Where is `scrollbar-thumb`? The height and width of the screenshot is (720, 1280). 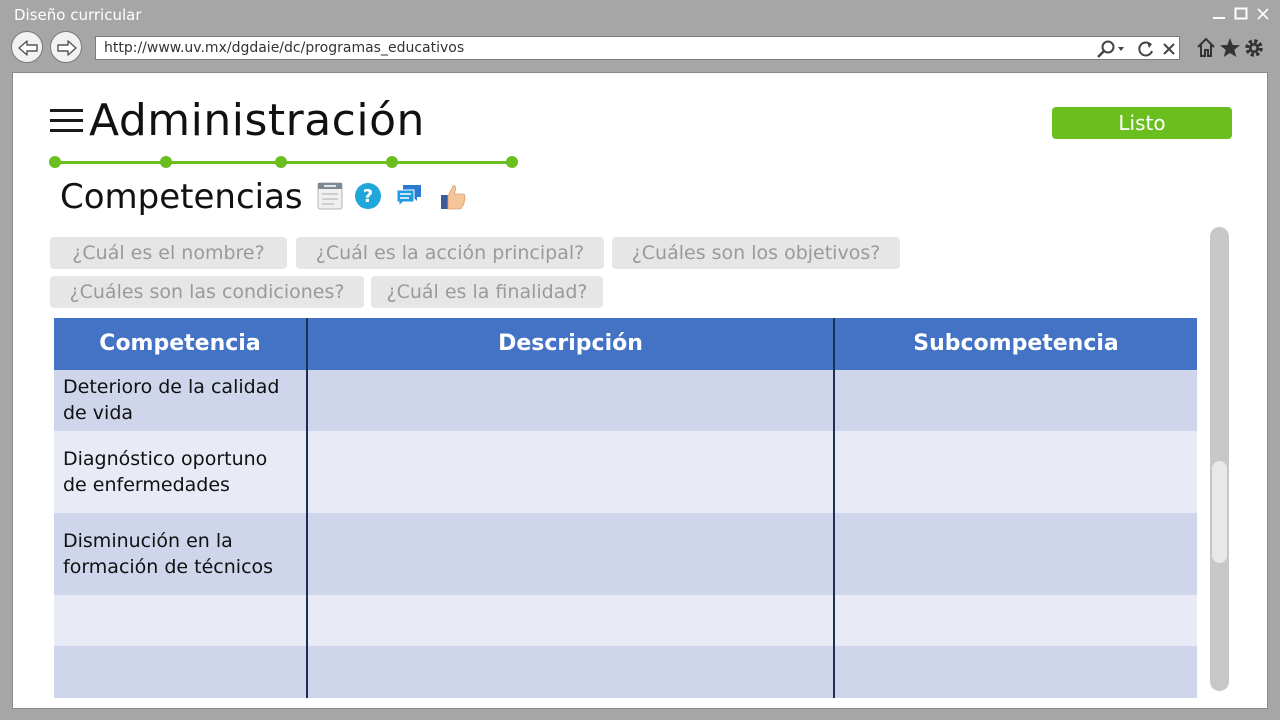 scrollbar-thumb is located at coordinates (1219, 512).